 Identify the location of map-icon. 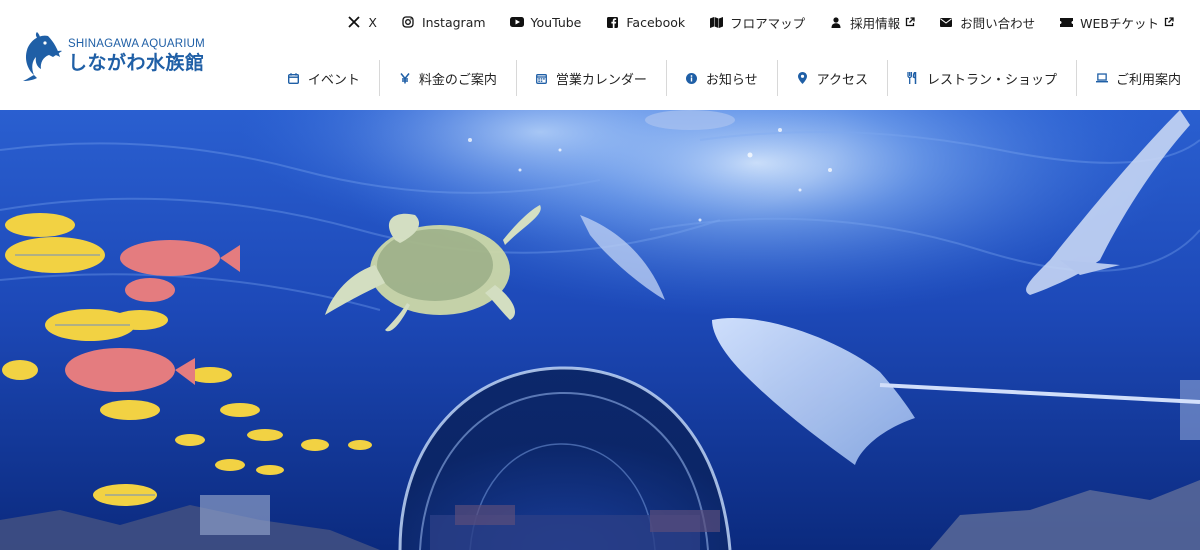
(716, 22).